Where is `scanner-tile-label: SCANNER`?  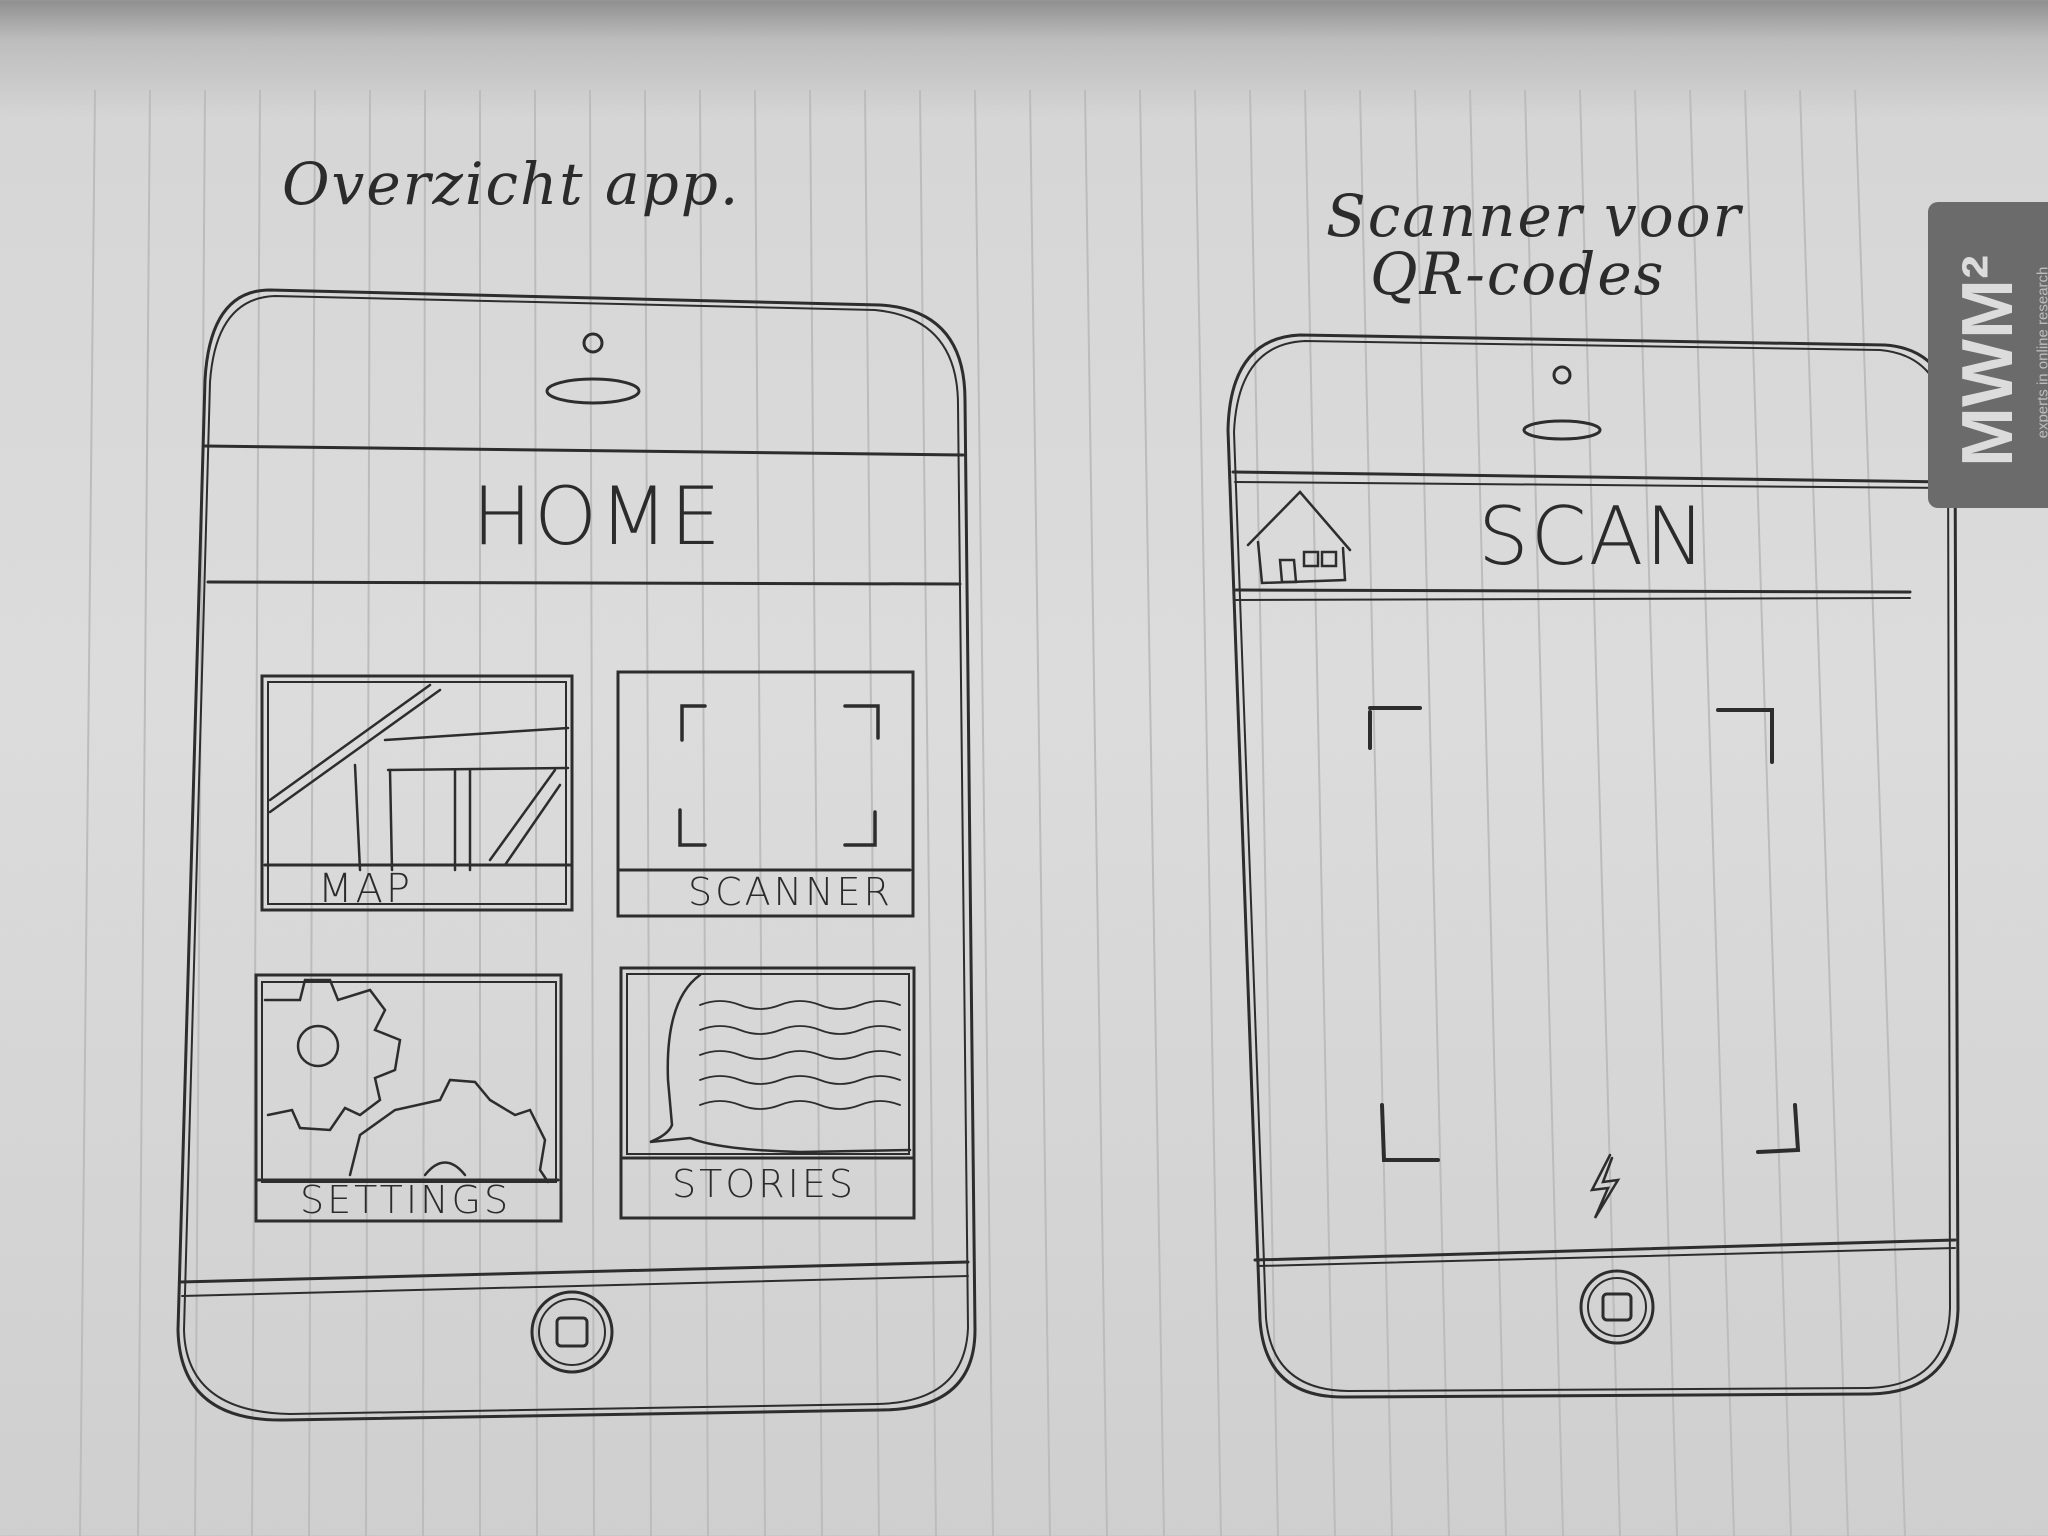
scanner-tile-label: SCANNER is located at coordinates (790, 892).